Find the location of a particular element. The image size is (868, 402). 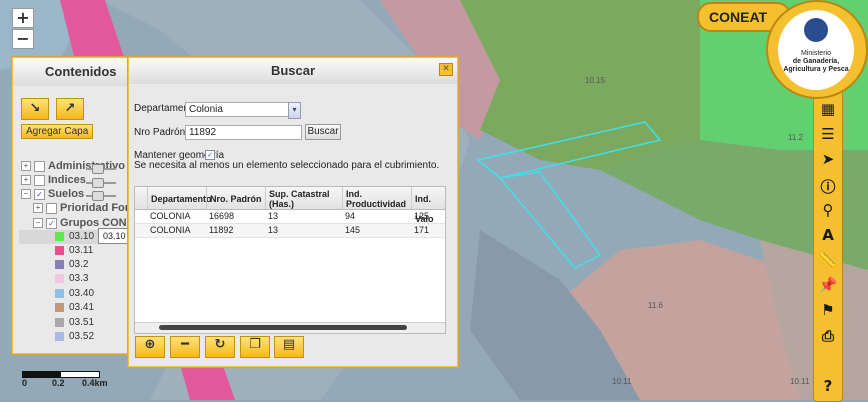

arrows-out-icon: ↗ is located at coordinates (70, 109).